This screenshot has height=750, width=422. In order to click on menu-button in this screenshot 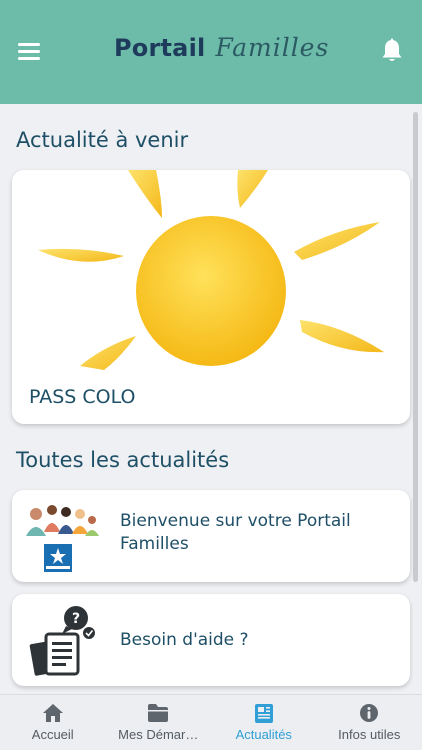, I will do `click(29, 52)`.